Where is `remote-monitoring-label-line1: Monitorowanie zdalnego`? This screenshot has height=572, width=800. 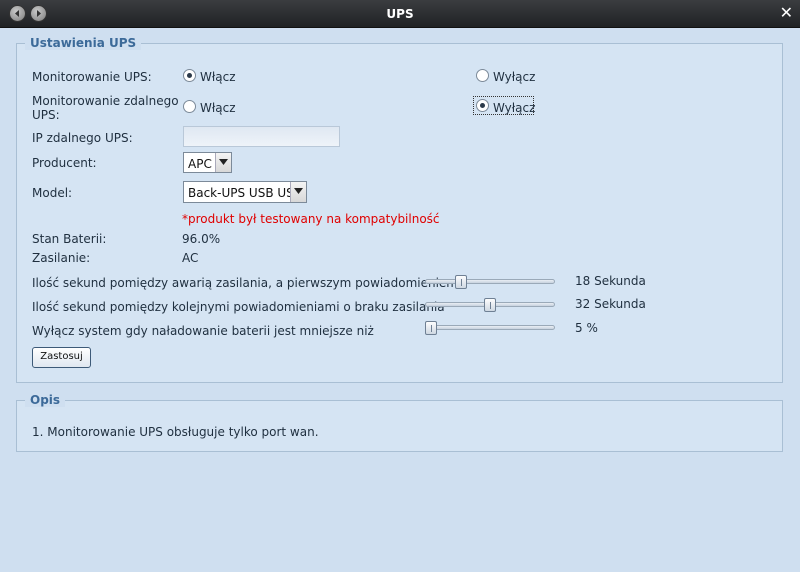 remote-monitoring-label-line1: Monitorowanie zdalnego is located at coordinates (105, 101).